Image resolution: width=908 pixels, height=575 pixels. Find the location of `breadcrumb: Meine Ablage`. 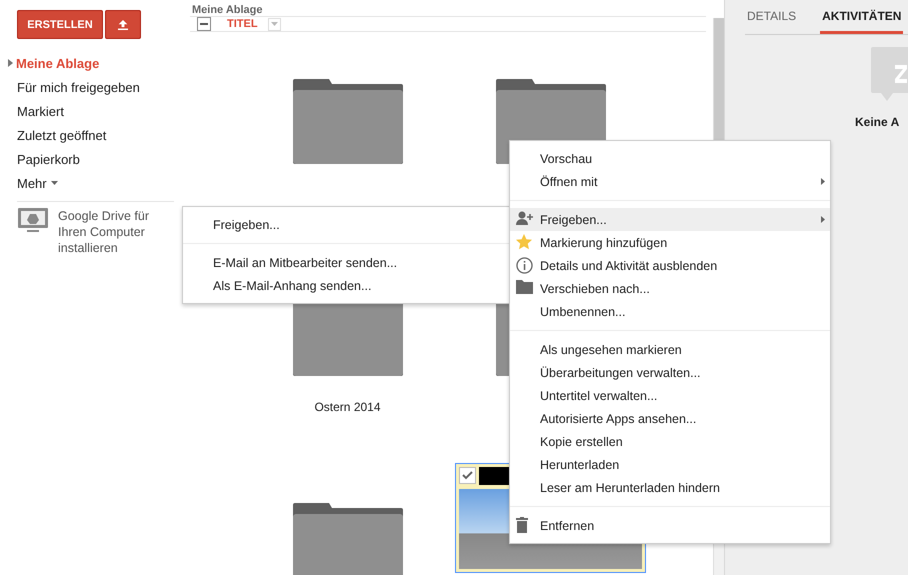

breadcrumb: Meine Ablage is located at coordinates (227, 9).